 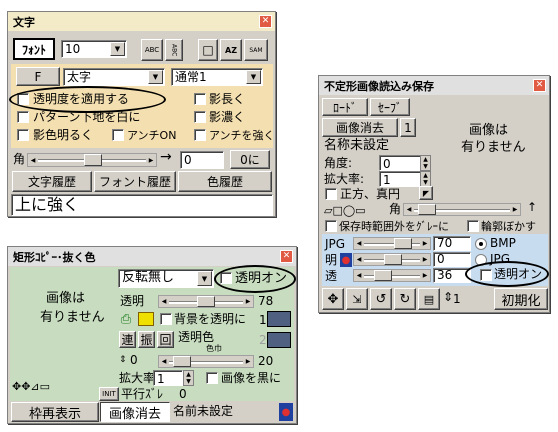 I want to click on ren-button: 連, so click(x=127, y=339).